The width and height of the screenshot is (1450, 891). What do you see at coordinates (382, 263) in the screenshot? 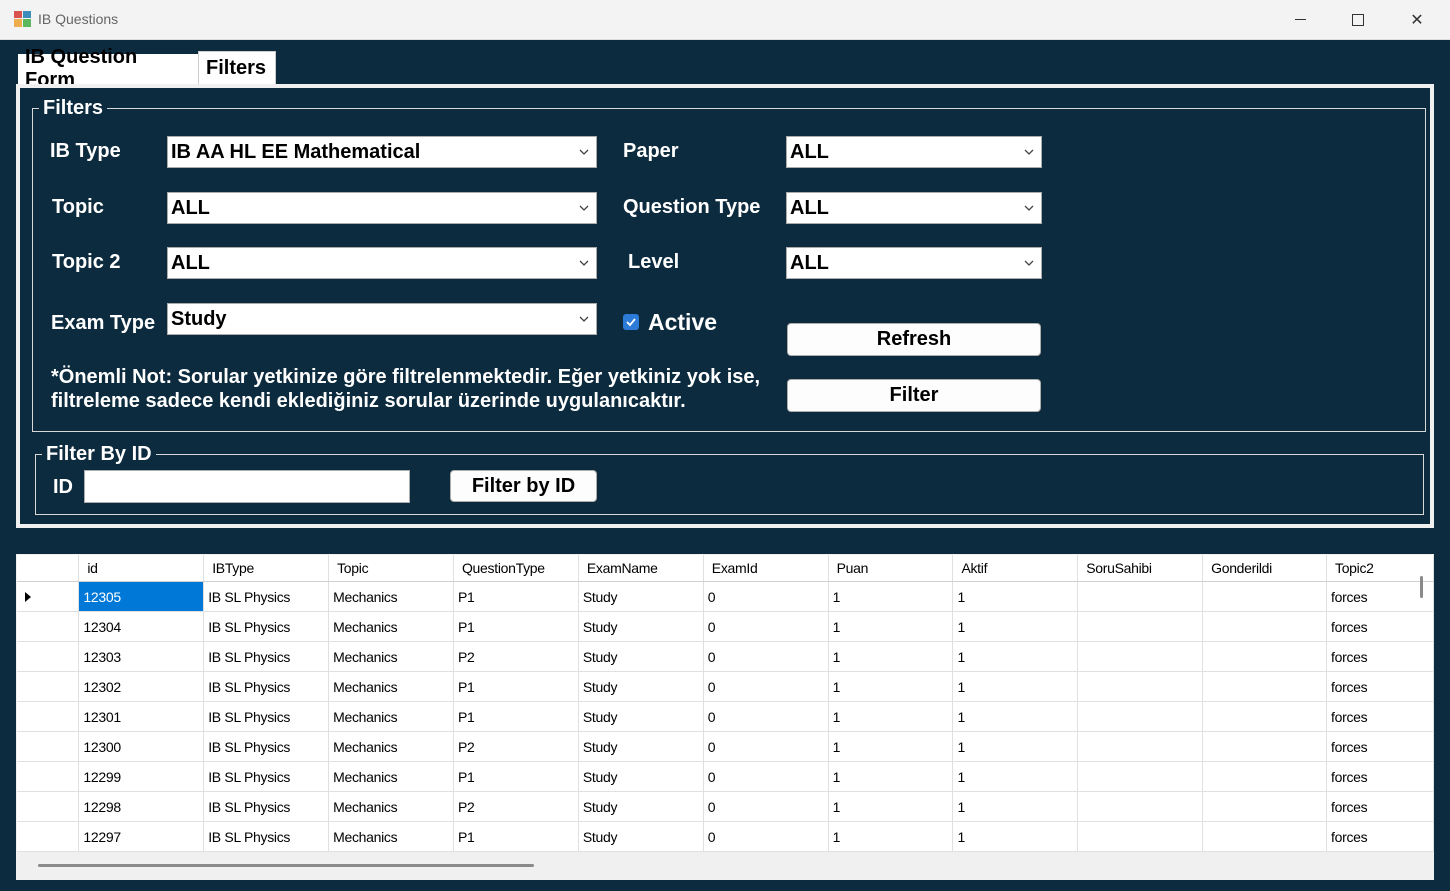
I see `topic2-select: ALL` at bounding box center [382, 263].